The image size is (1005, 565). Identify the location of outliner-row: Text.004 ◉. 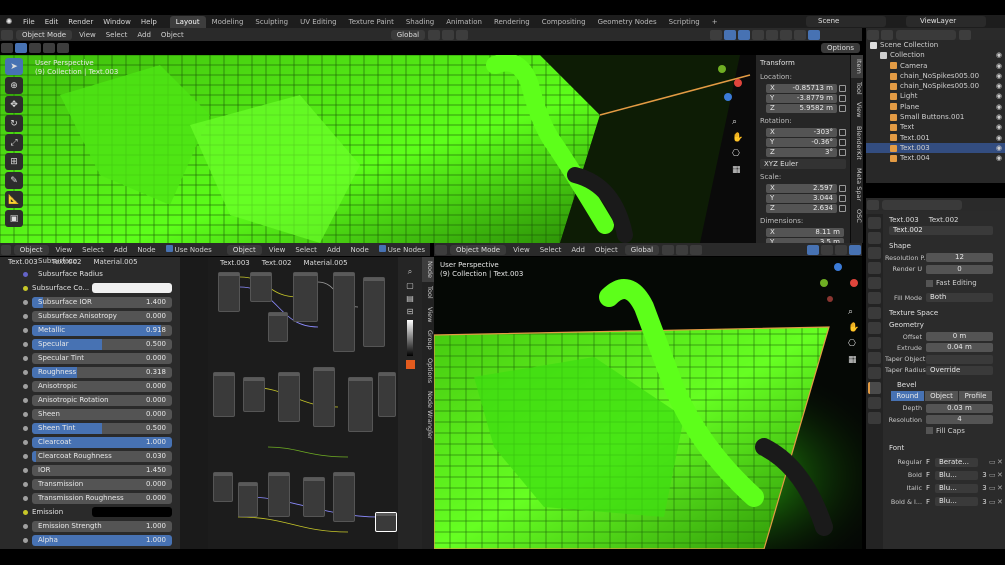
(935, 158).